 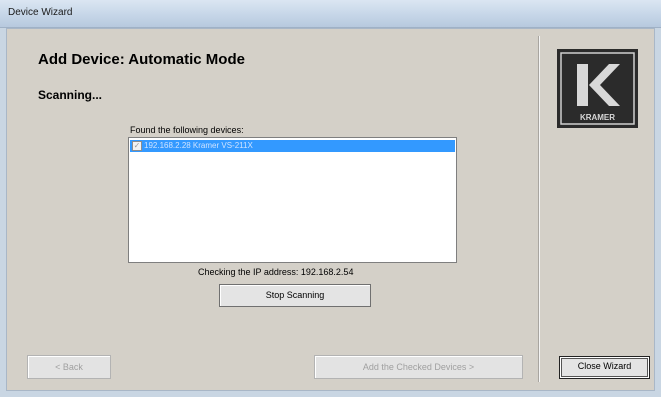 What do you see at coordinates (137, 146) in the screenshot?
I see `device-checkbox: ✓` at bounding box center [137, 146].